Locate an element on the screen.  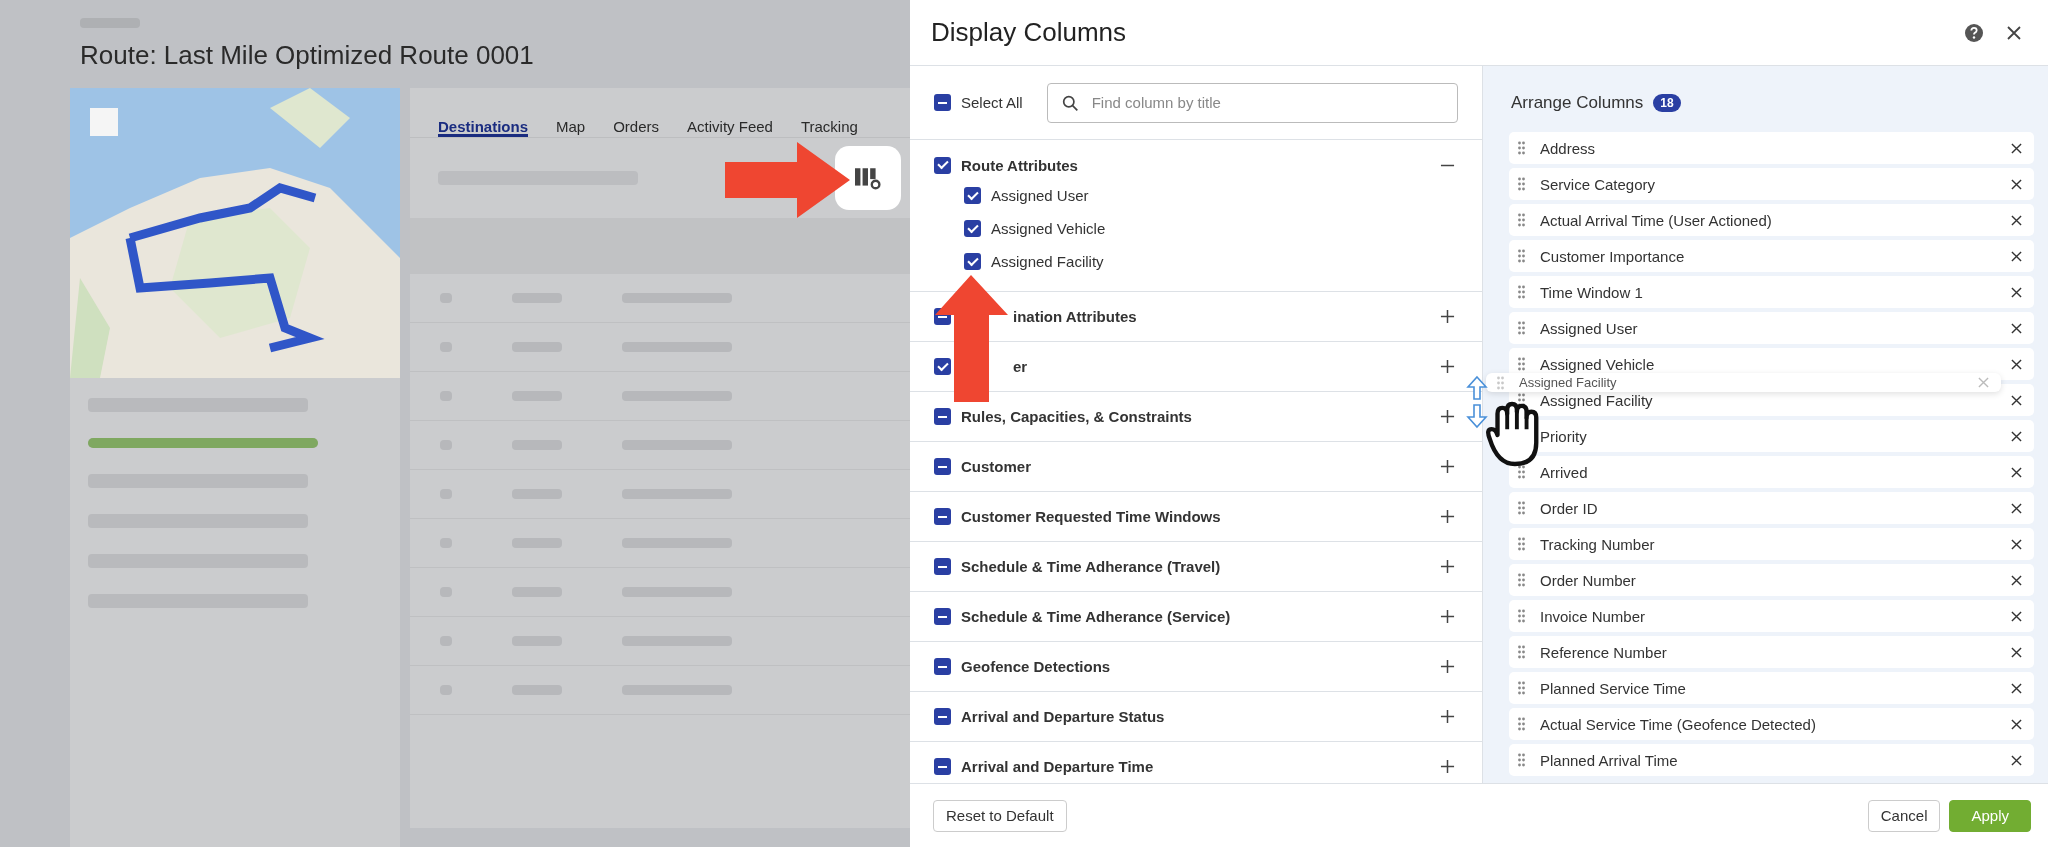
group-label: Arrival and Departure Status is located at coordinates (1063, 716).